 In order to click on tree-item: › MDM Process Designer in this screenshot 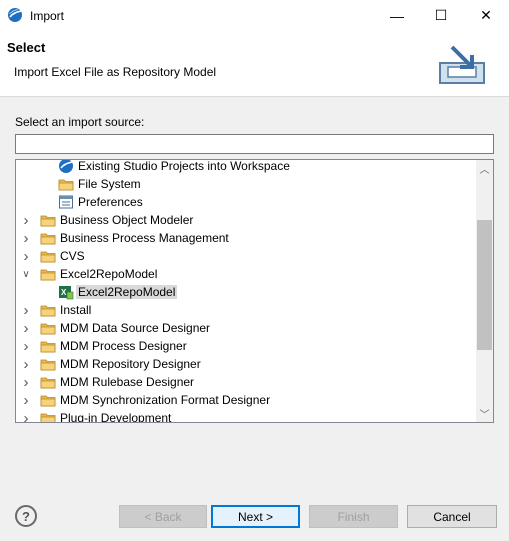, I will do `click(246, 346)`.